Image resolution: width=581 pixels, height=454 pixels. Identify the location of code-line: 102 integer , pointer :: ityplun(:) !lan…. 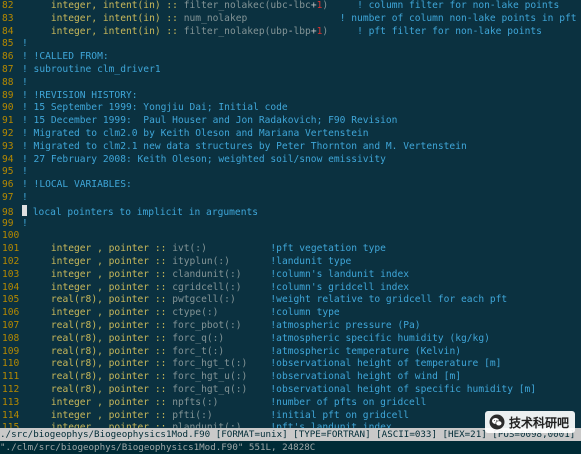
(290, 262).